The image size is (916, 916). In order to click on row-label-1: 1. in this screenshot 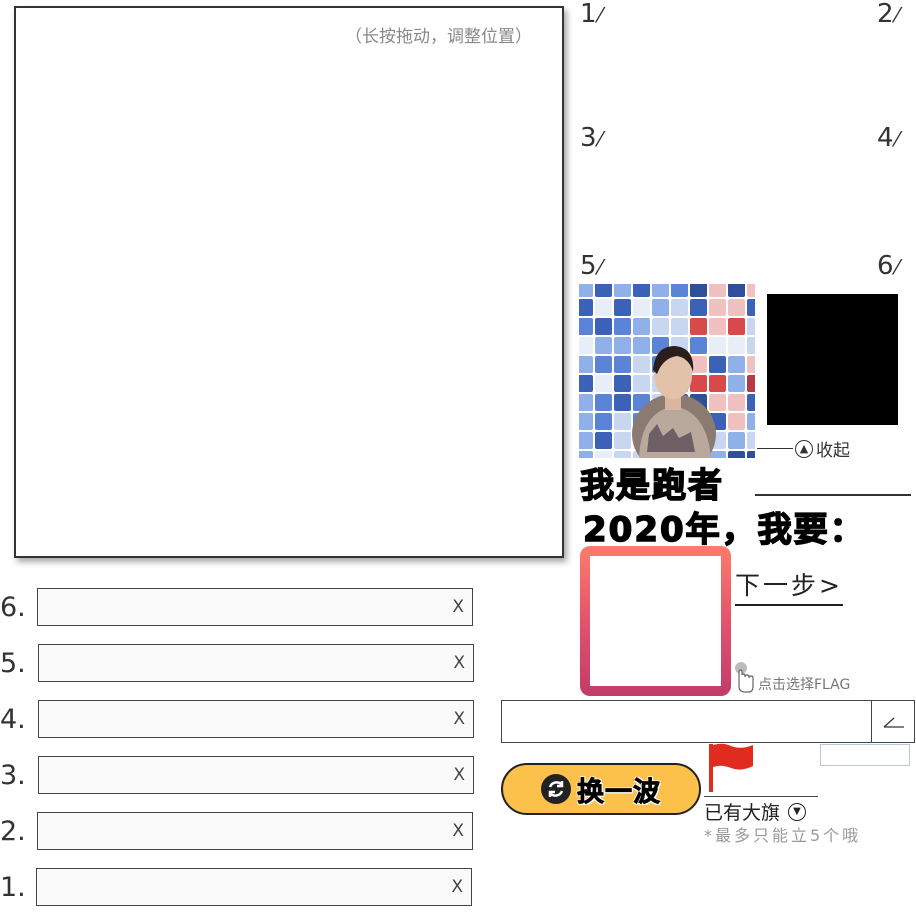, I will do `click(13, 887)`.